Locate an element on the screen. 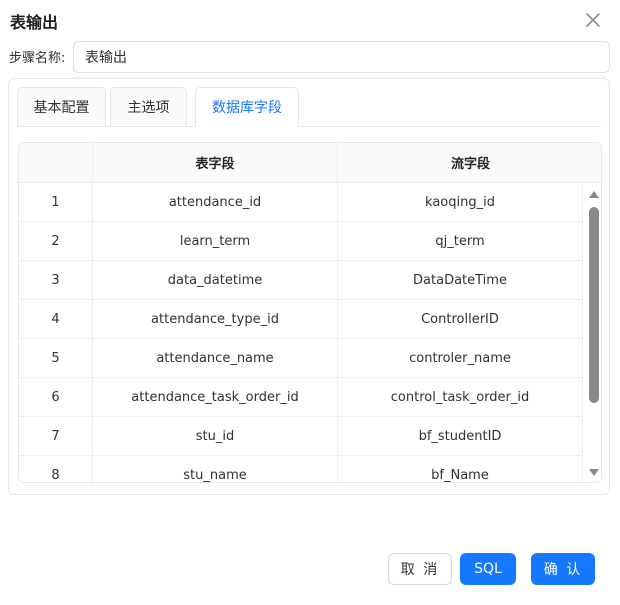 Image resolution: width=620 pixels, height=605 pixels. table-field-cell: data_datetime is located at coordinates (215, 280).